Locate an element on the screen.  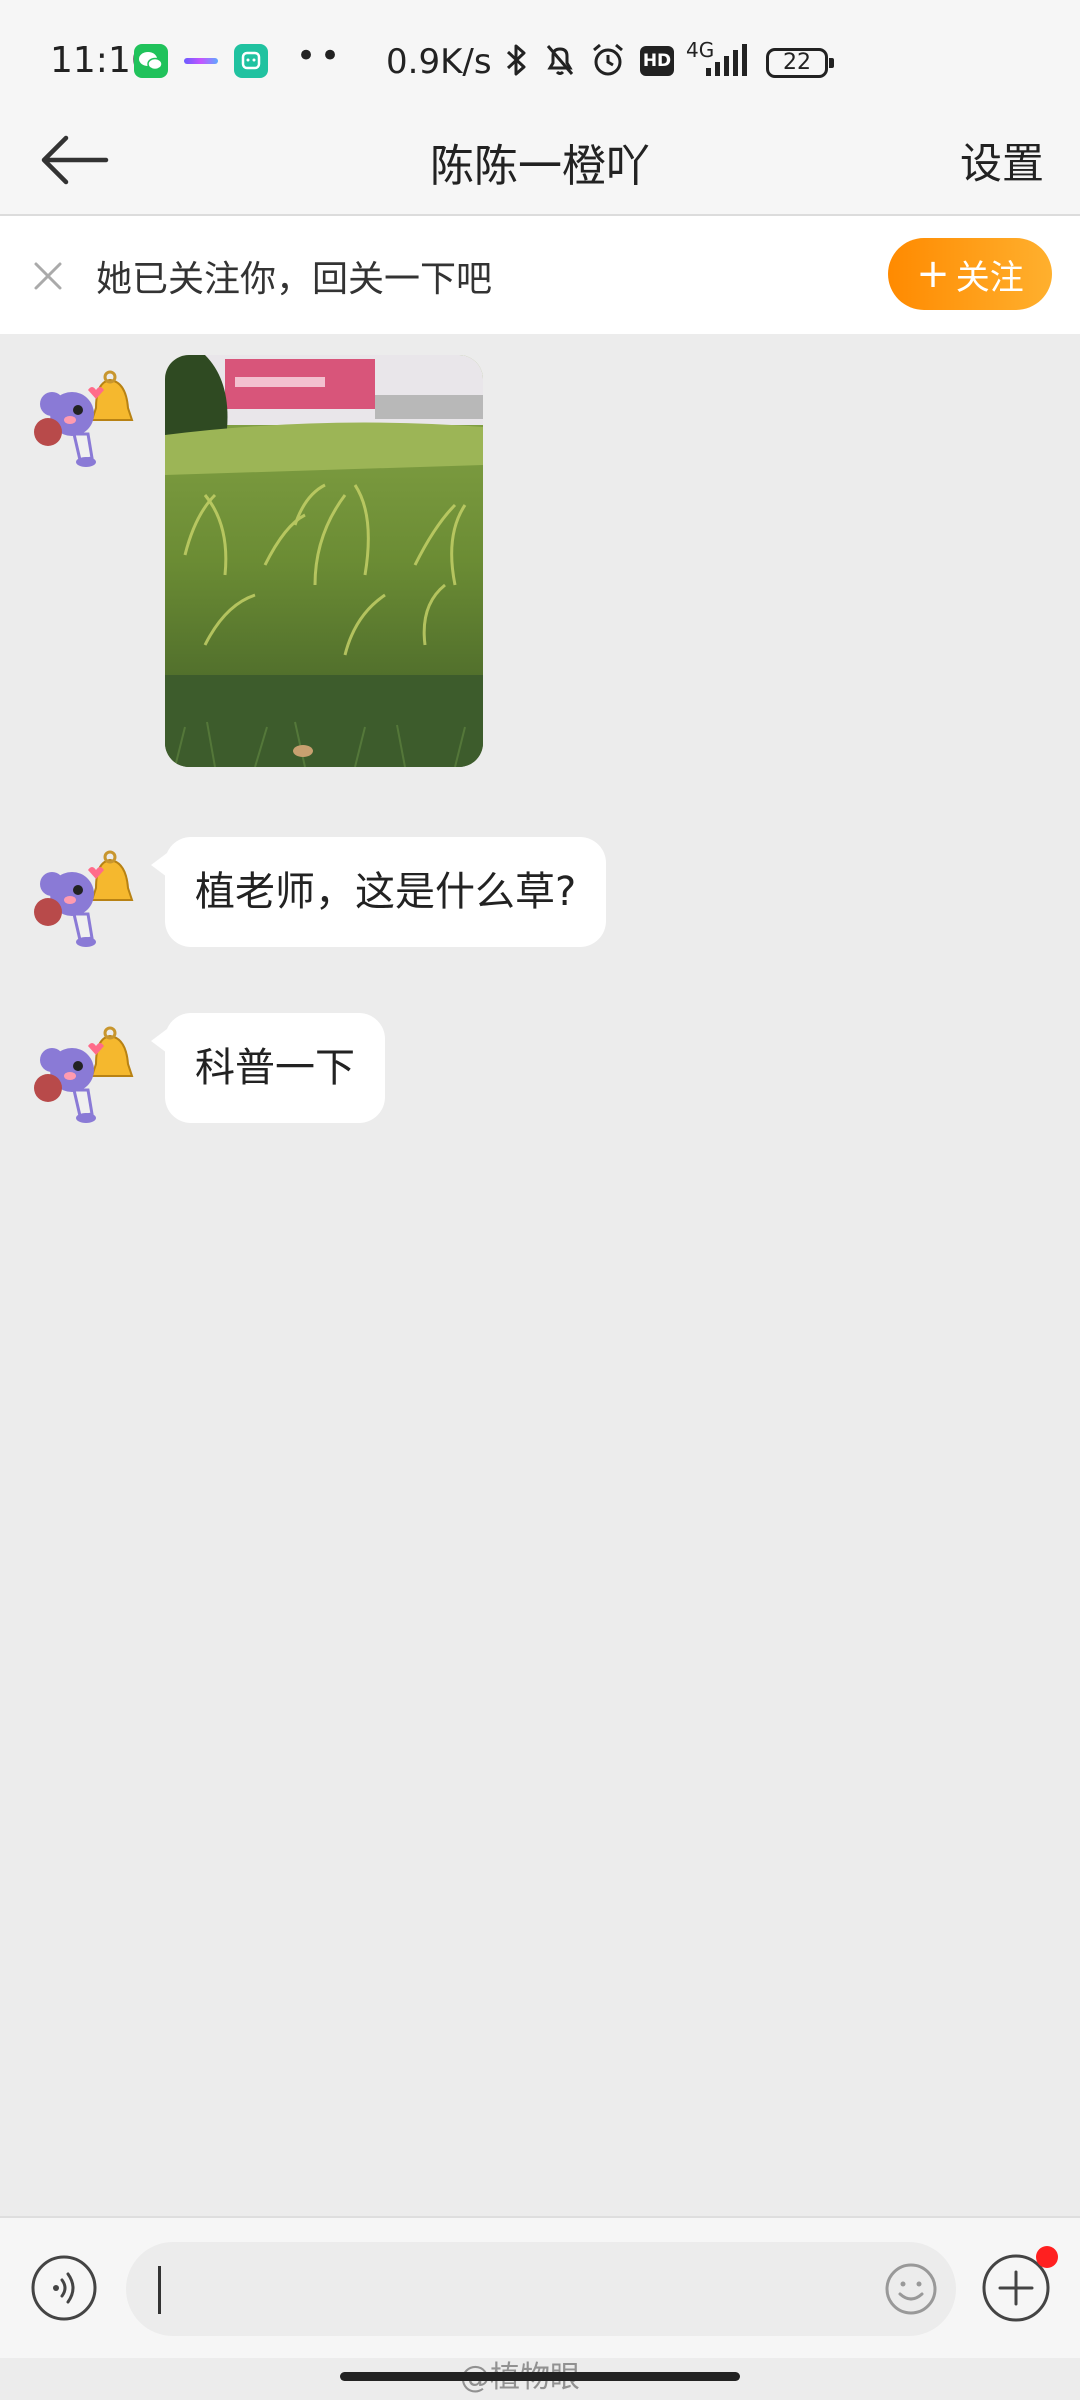
message-bubble: 植老师，这是什么草? is located at coordinates (378, 892).